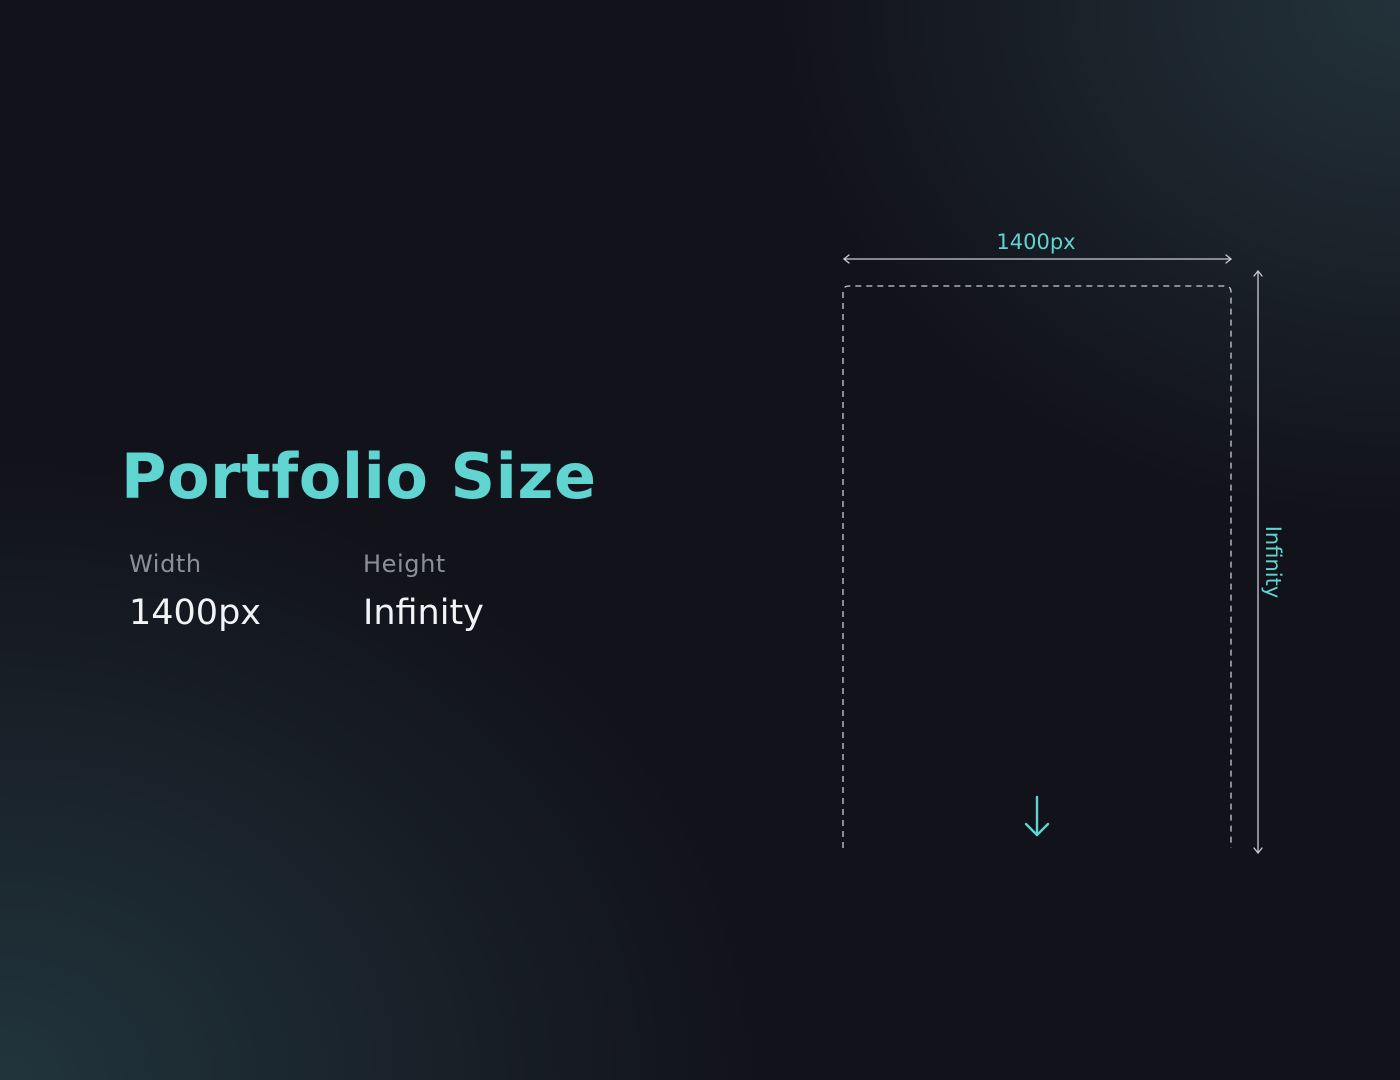  What do you see at coordinates (1037, 566) in the screenshot?
I see `page-frame` at bounding box center [1037, 566].